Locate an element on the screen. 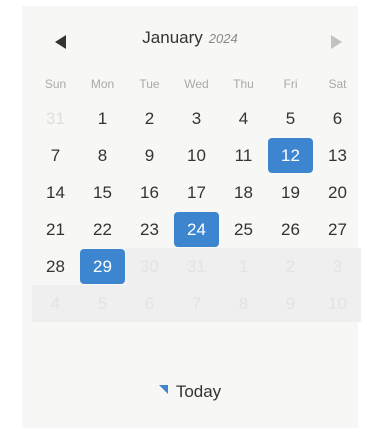 The image size is (367, 432). chevron-right-icon is located at coordinates (336, 42).